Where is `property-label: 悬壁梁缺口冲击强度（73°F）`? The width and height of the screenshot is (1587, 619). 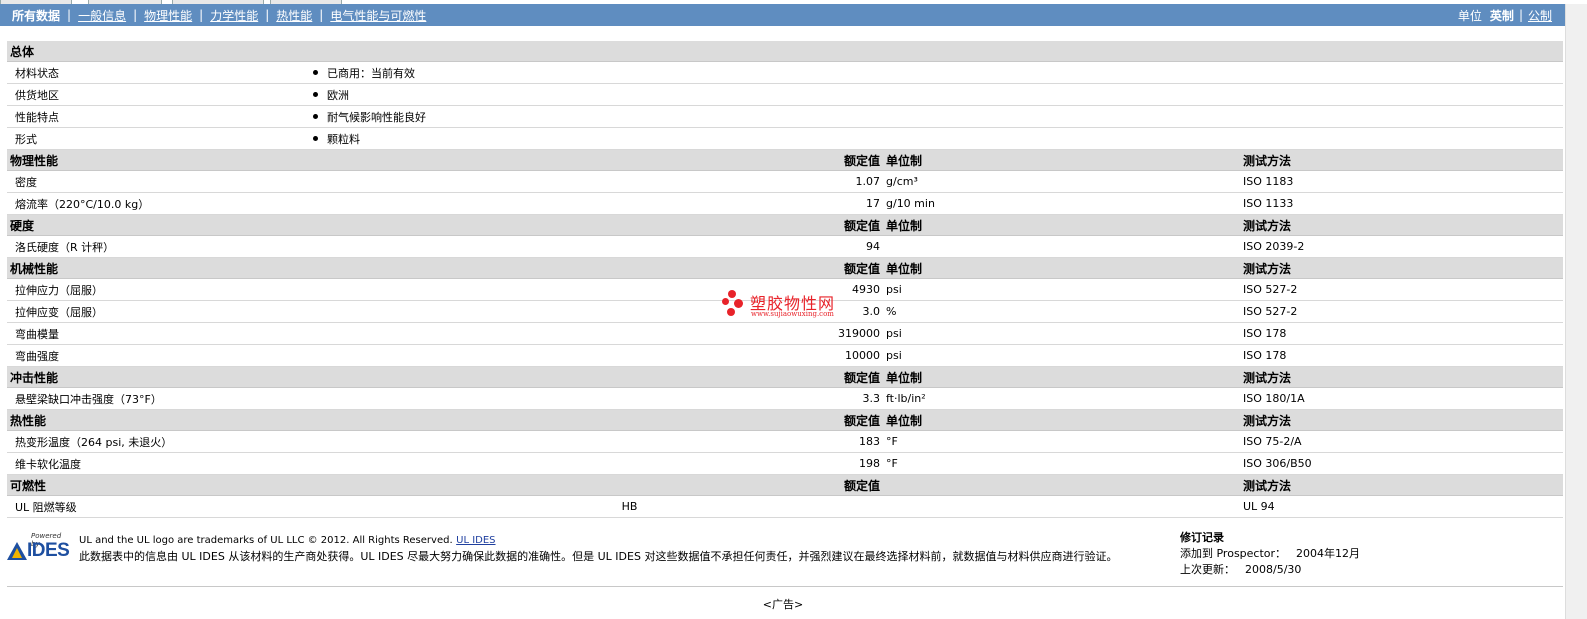 property-label: 悬壁梁缺口冲击强度（73°F） is located at coordinates (160, 398).